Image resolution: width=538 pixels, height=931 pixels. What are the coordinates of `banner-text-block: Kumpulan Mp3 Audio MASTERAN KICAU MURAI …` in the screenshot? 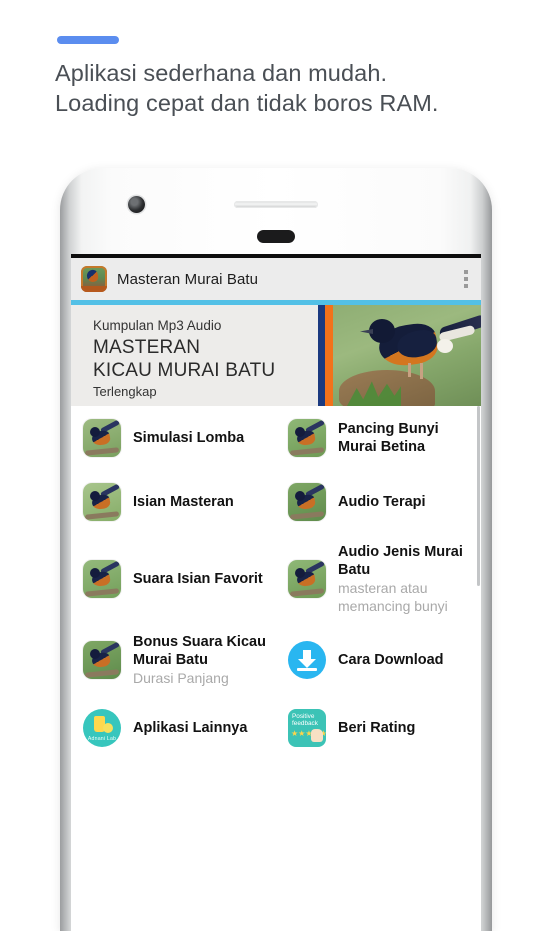 It's located at (194, 355).